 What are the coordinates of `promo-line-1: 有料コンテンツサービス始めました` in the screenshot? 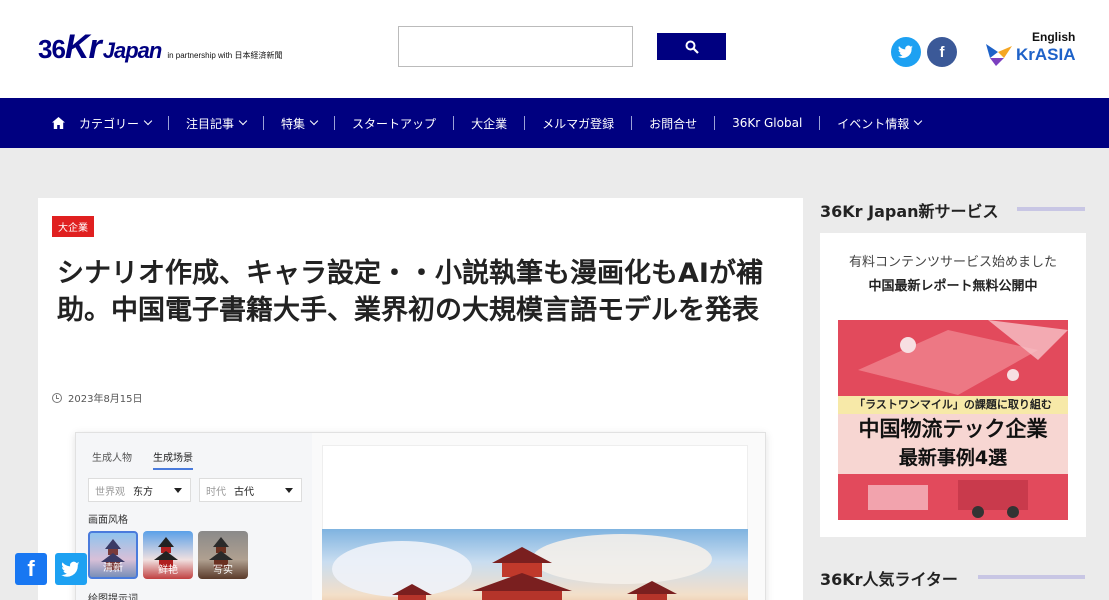 It's located at (952, 262).